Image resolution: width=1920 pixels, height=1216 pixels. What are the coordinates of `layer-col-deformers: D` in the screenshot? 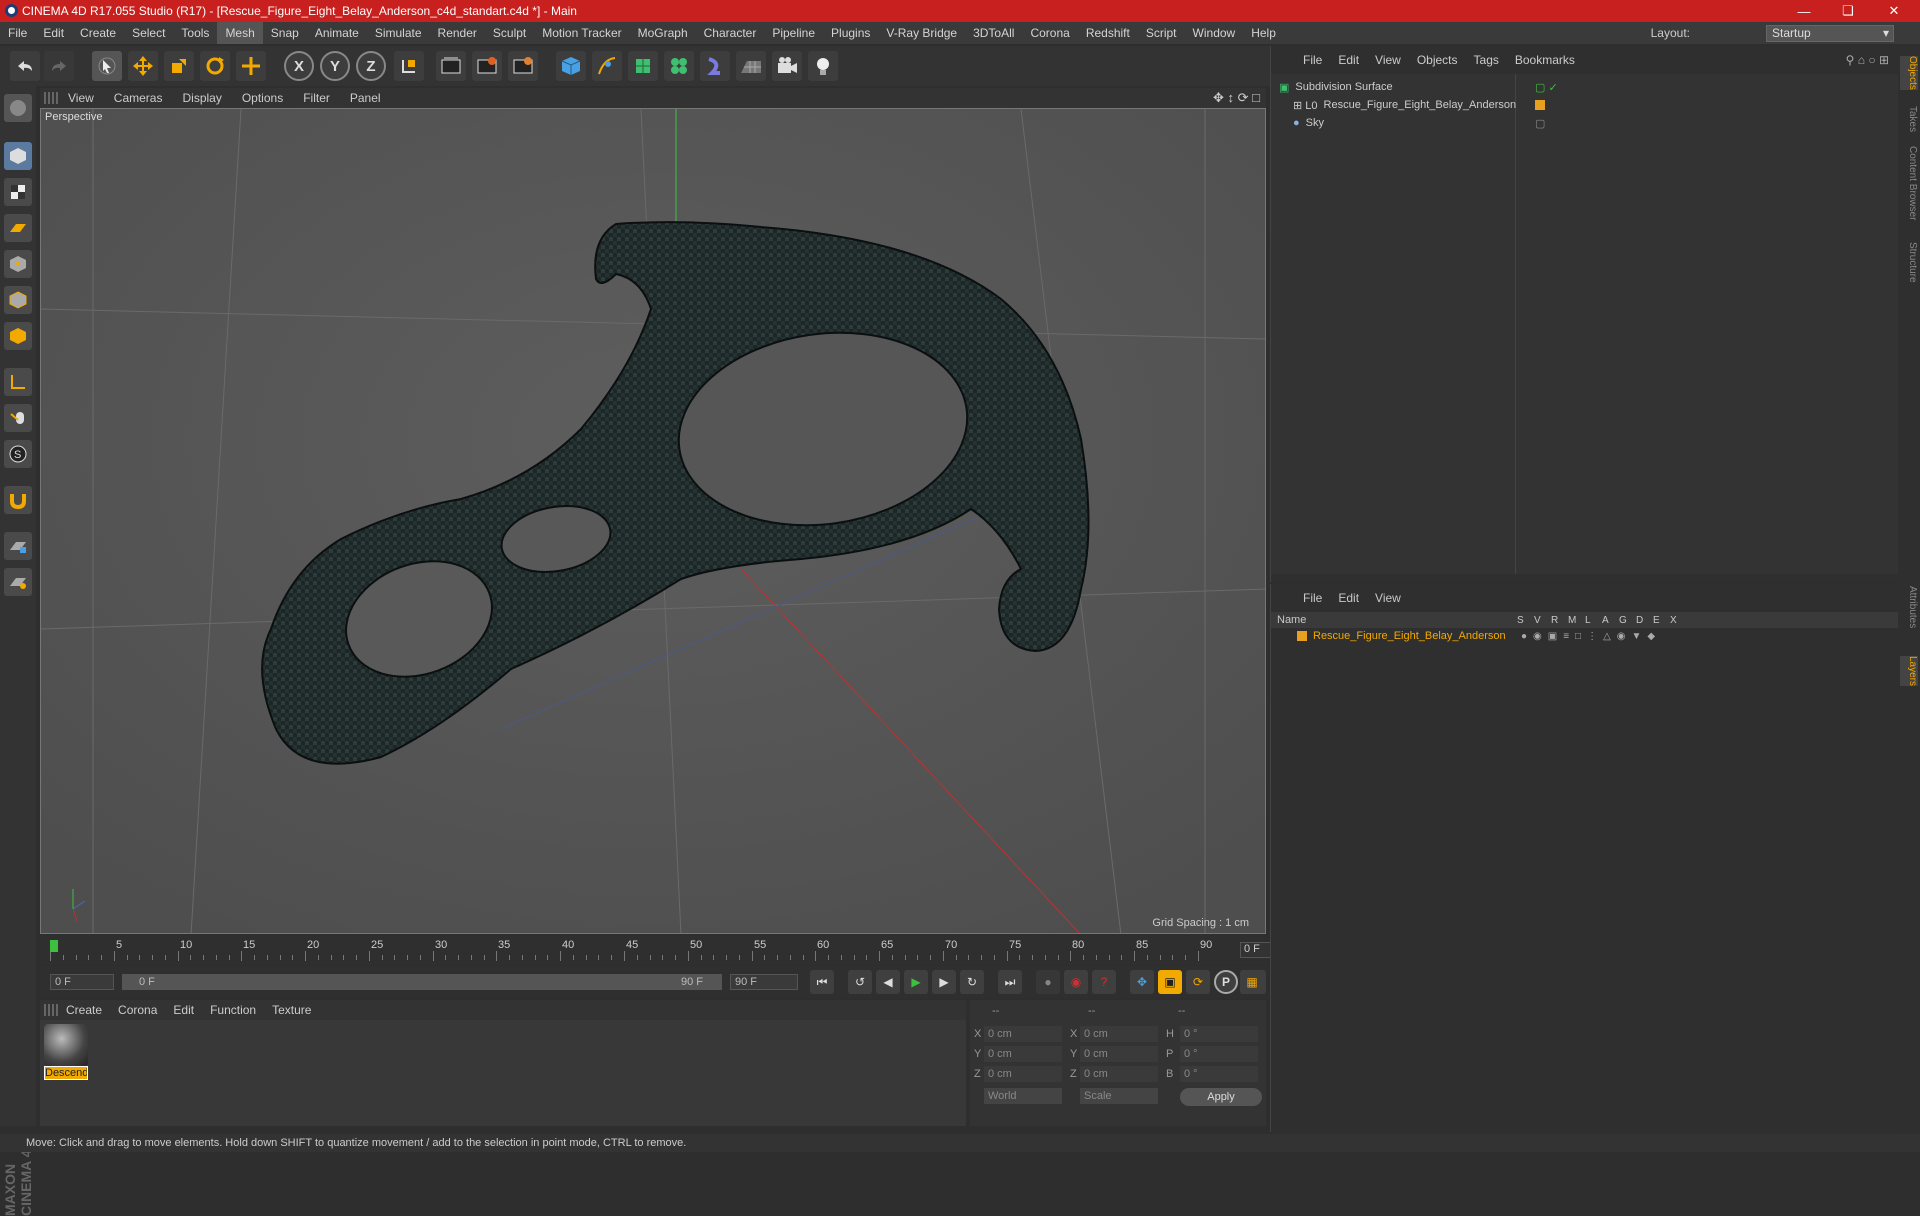 It's located at (1644, 620).